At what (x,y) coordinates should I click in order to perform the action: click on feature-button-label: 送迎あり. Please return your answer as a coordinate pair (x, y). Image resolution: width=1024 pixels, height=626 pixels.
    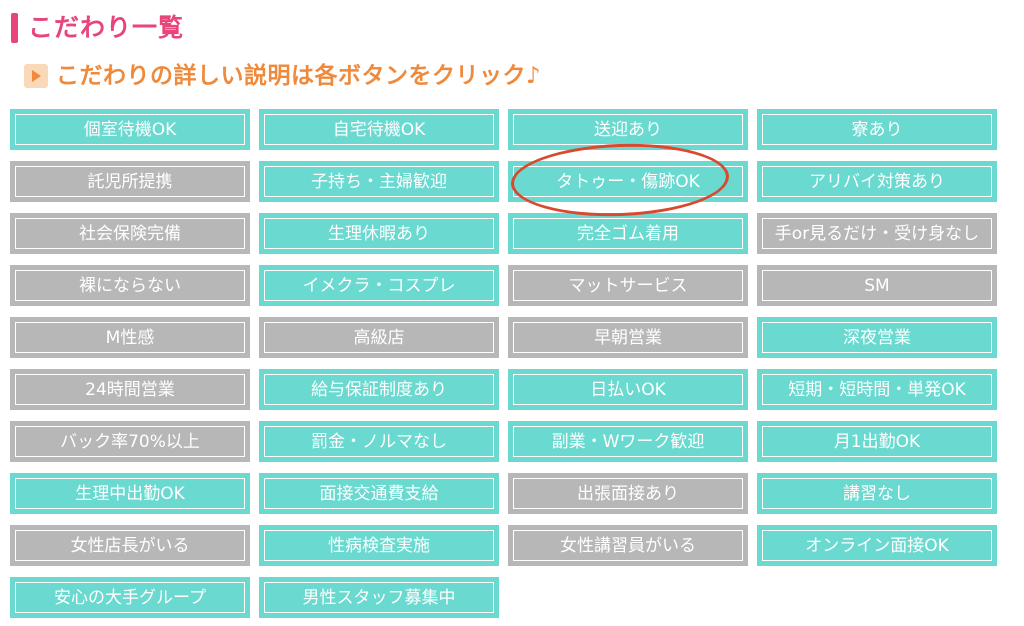
    Looking at the image, I should click on (628, 129).